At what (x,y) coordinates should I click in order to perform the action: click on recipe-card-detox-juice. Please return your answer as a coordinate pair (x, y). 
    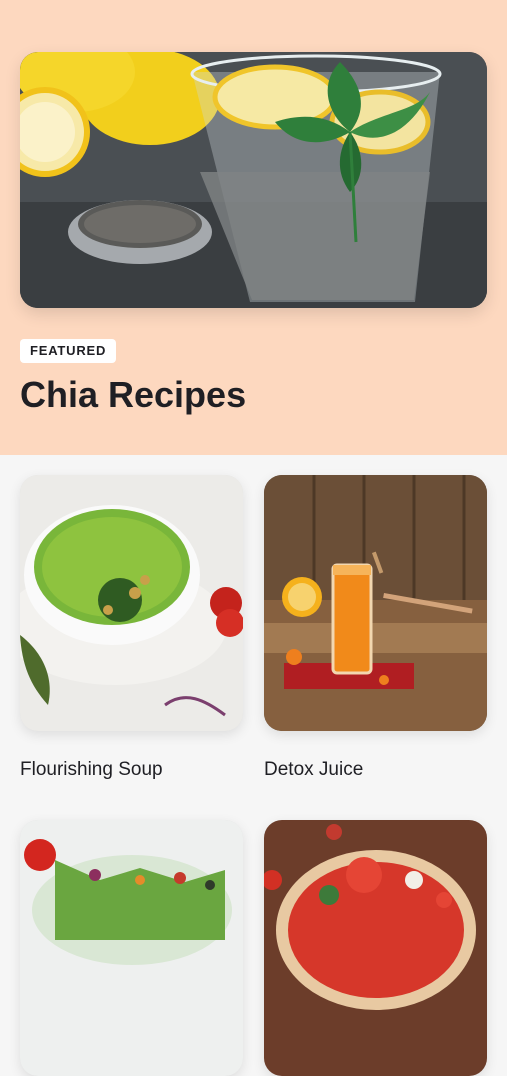
    Looking at the image, I should click on (375, 603).